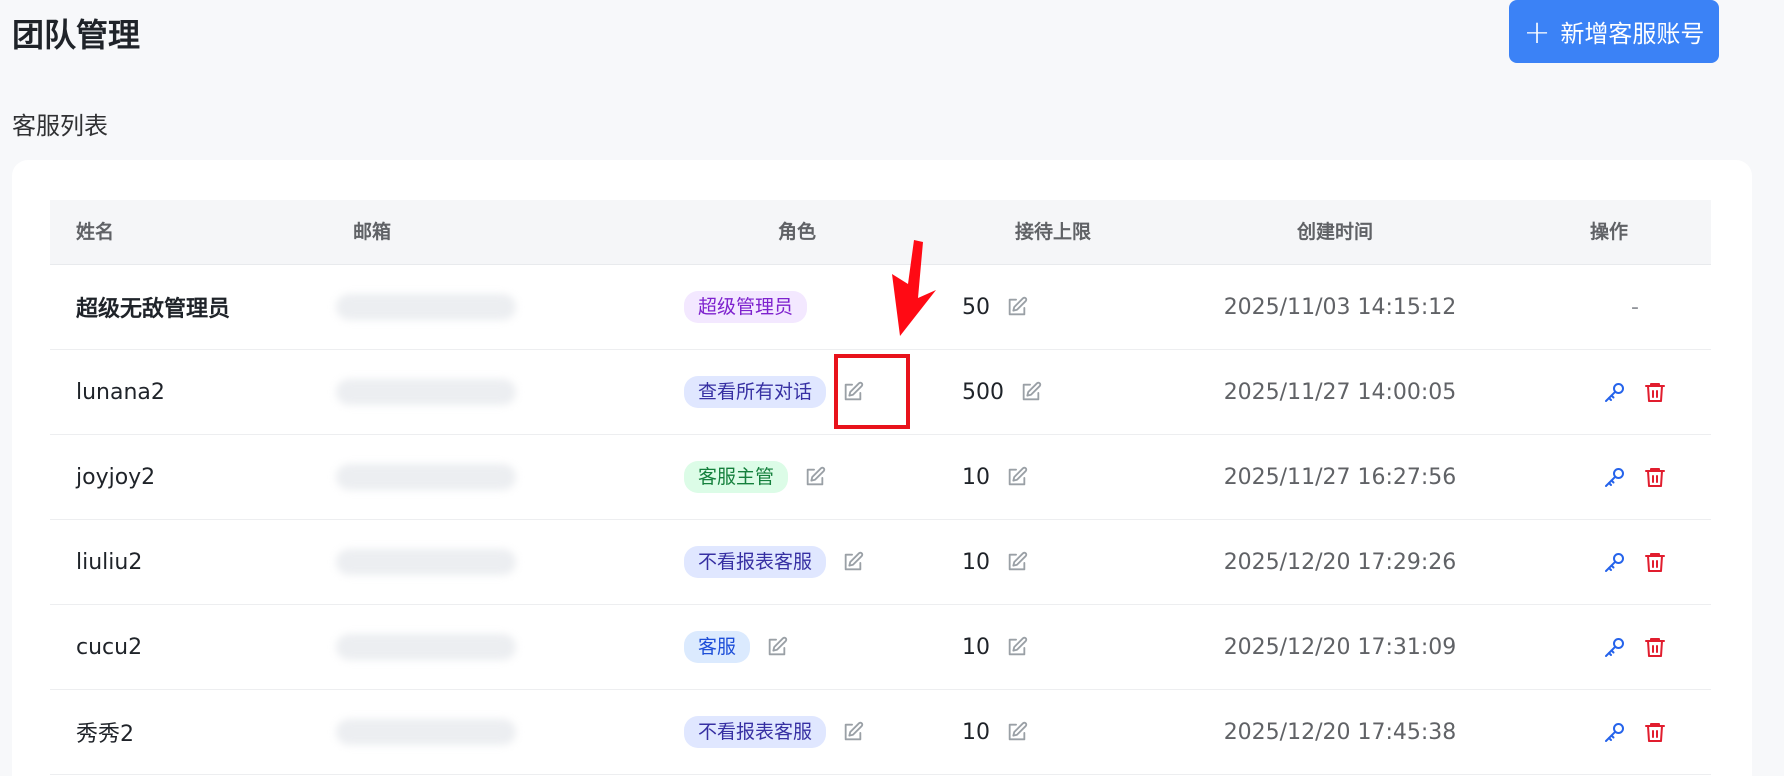 This screenshot has height=776, width=1784. I want to click on column-header-name: 姓名, so click(95, 232).